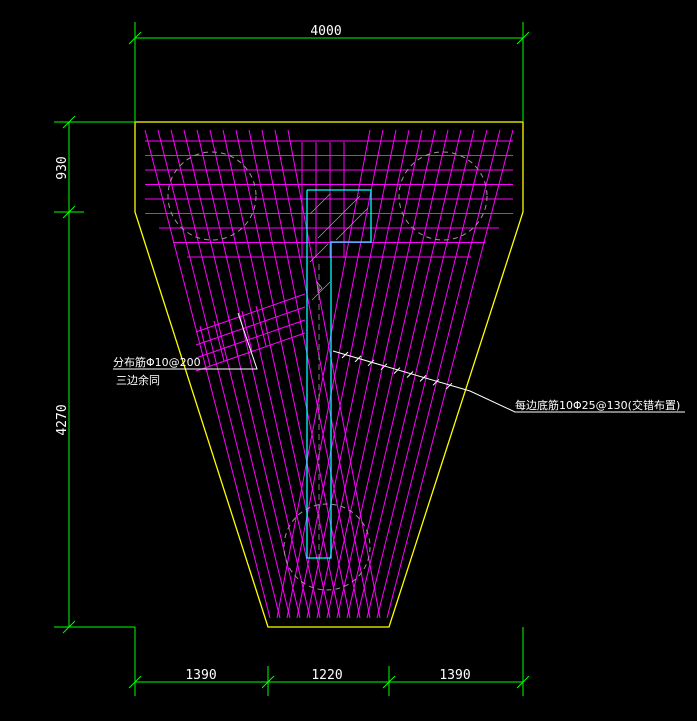 The height and width of the screenshot is (721, 697). What do you see at coordinates (597, 405) in the screenshot?
I see `bottom-bar-label: 每边底筋10Φ25@130(交错布置)` at bounding box center [597, 405].